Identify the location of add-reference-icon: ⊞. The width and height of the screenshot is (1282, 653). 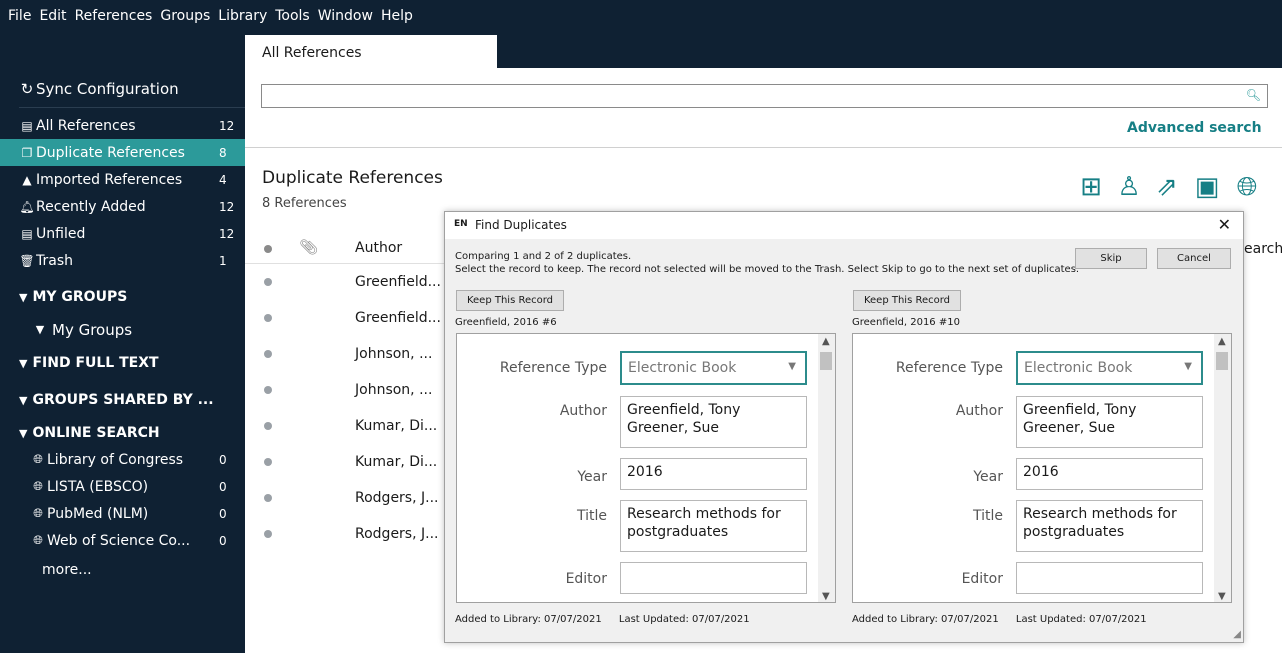
(1091, 187).